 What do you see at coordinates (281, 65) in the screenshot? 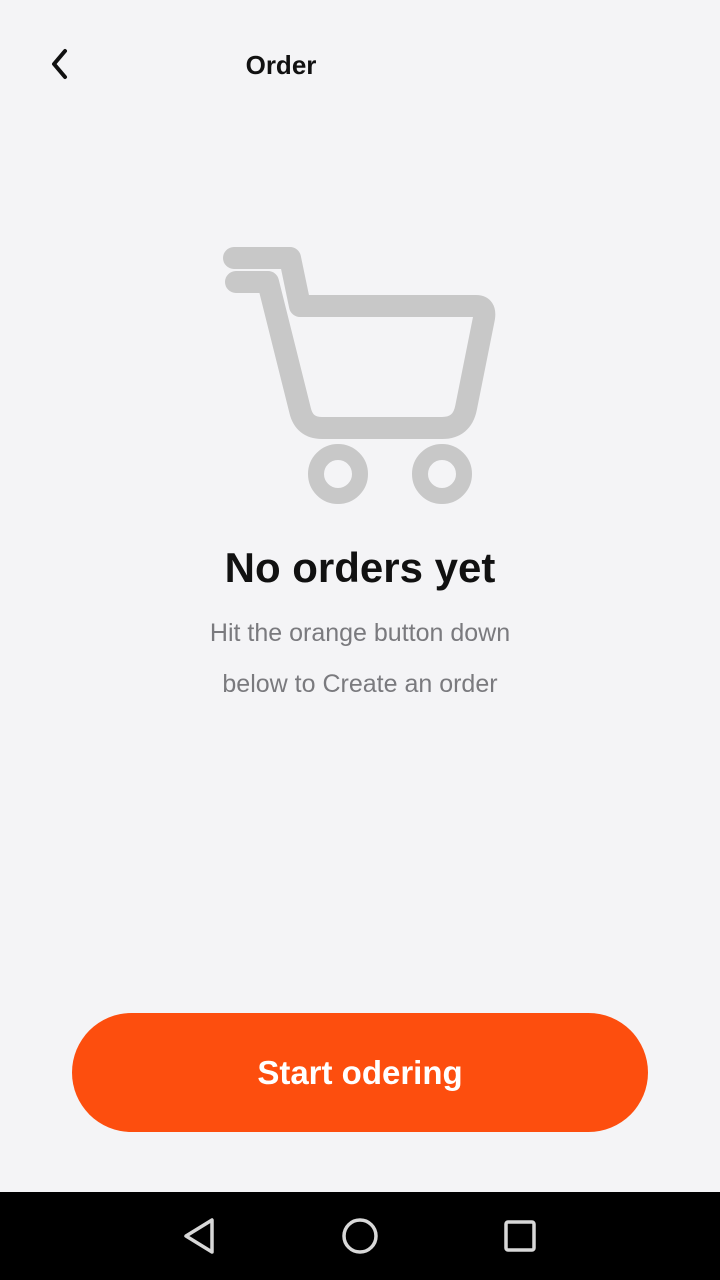
I see `page-title: Order` at bounding box center [281, 65].